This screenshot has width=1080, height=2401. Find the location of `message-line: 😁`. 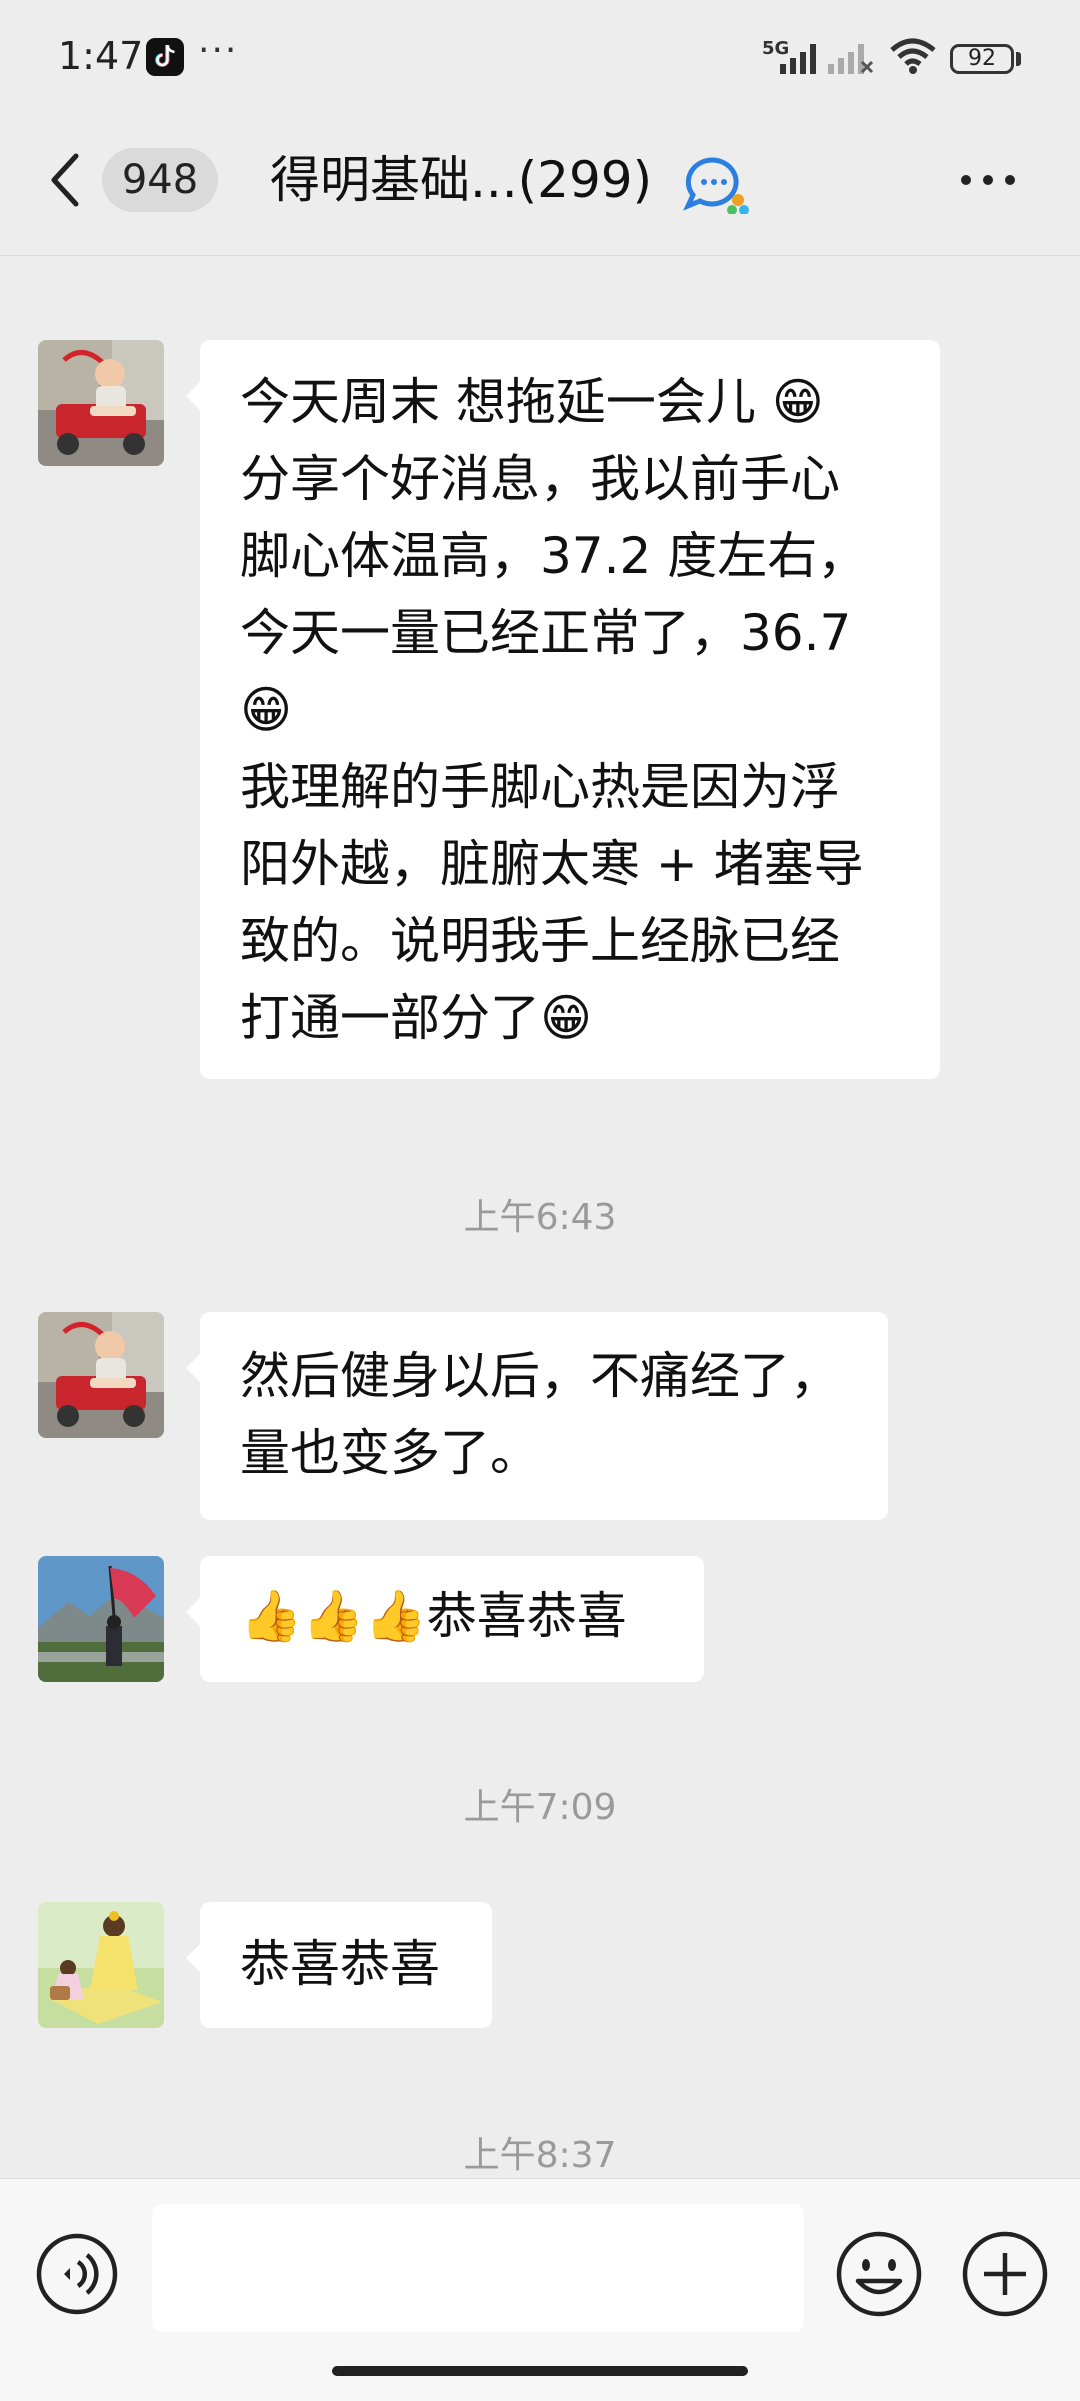

message-line: 😁 is located at coordinates (266, 710).